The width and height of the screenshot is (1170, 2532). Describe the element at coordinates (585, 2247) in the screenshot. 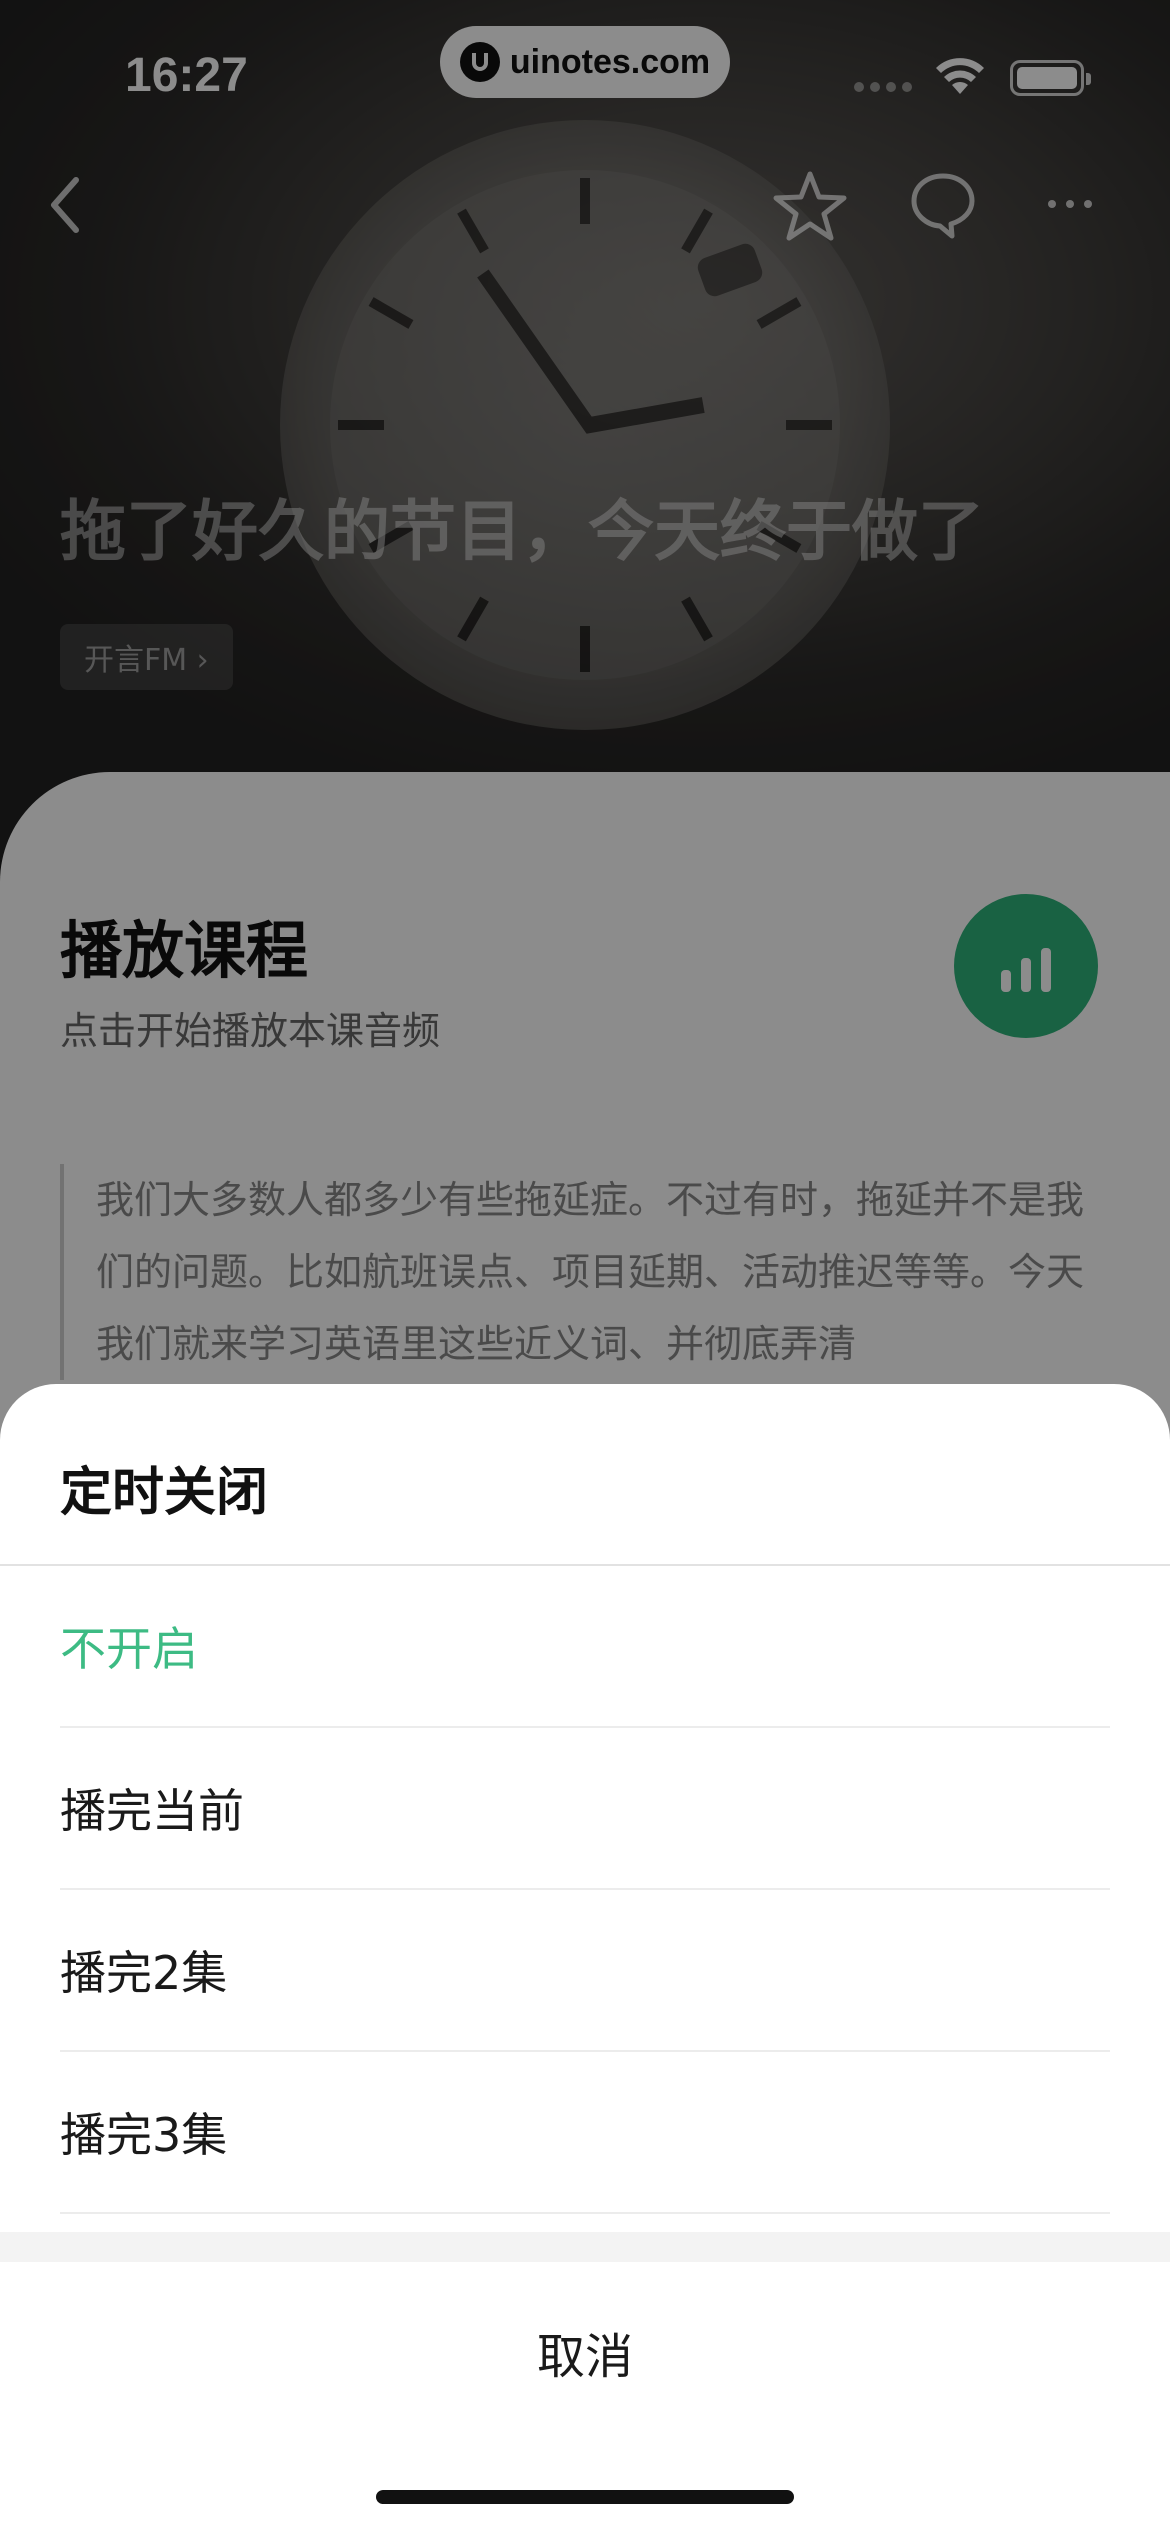

I see `divider` at that location.